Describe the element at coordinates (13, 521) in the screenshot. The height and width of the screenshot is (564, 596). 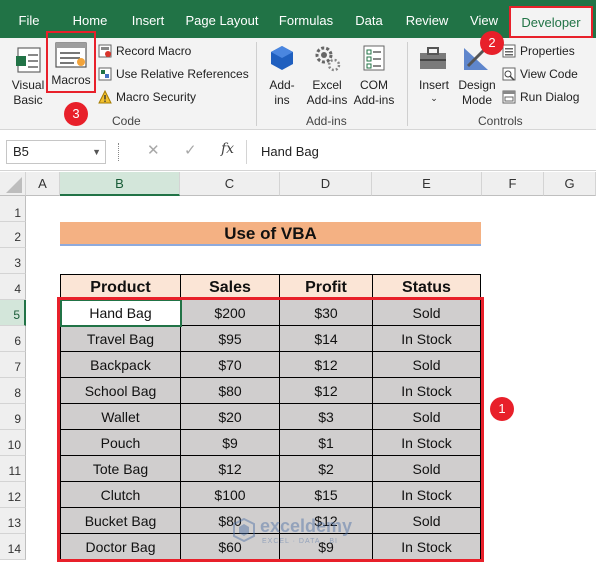
I see `row-header: 13` at that location.